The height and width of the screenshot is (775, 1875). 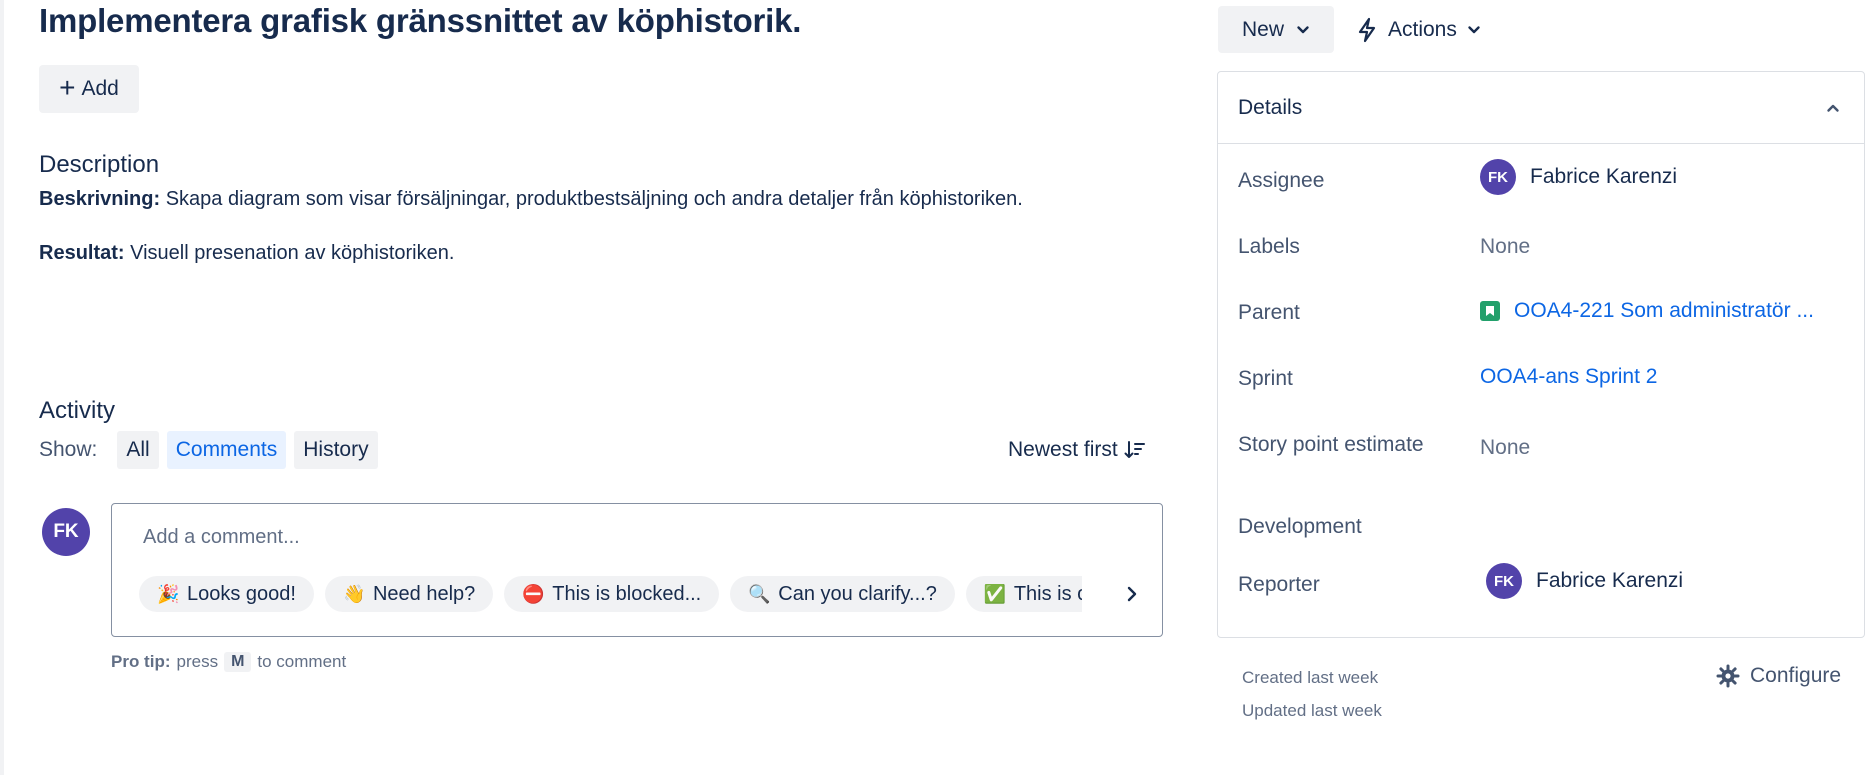 I want to click on actions-label: Actions, so click(x=1422, y=29).